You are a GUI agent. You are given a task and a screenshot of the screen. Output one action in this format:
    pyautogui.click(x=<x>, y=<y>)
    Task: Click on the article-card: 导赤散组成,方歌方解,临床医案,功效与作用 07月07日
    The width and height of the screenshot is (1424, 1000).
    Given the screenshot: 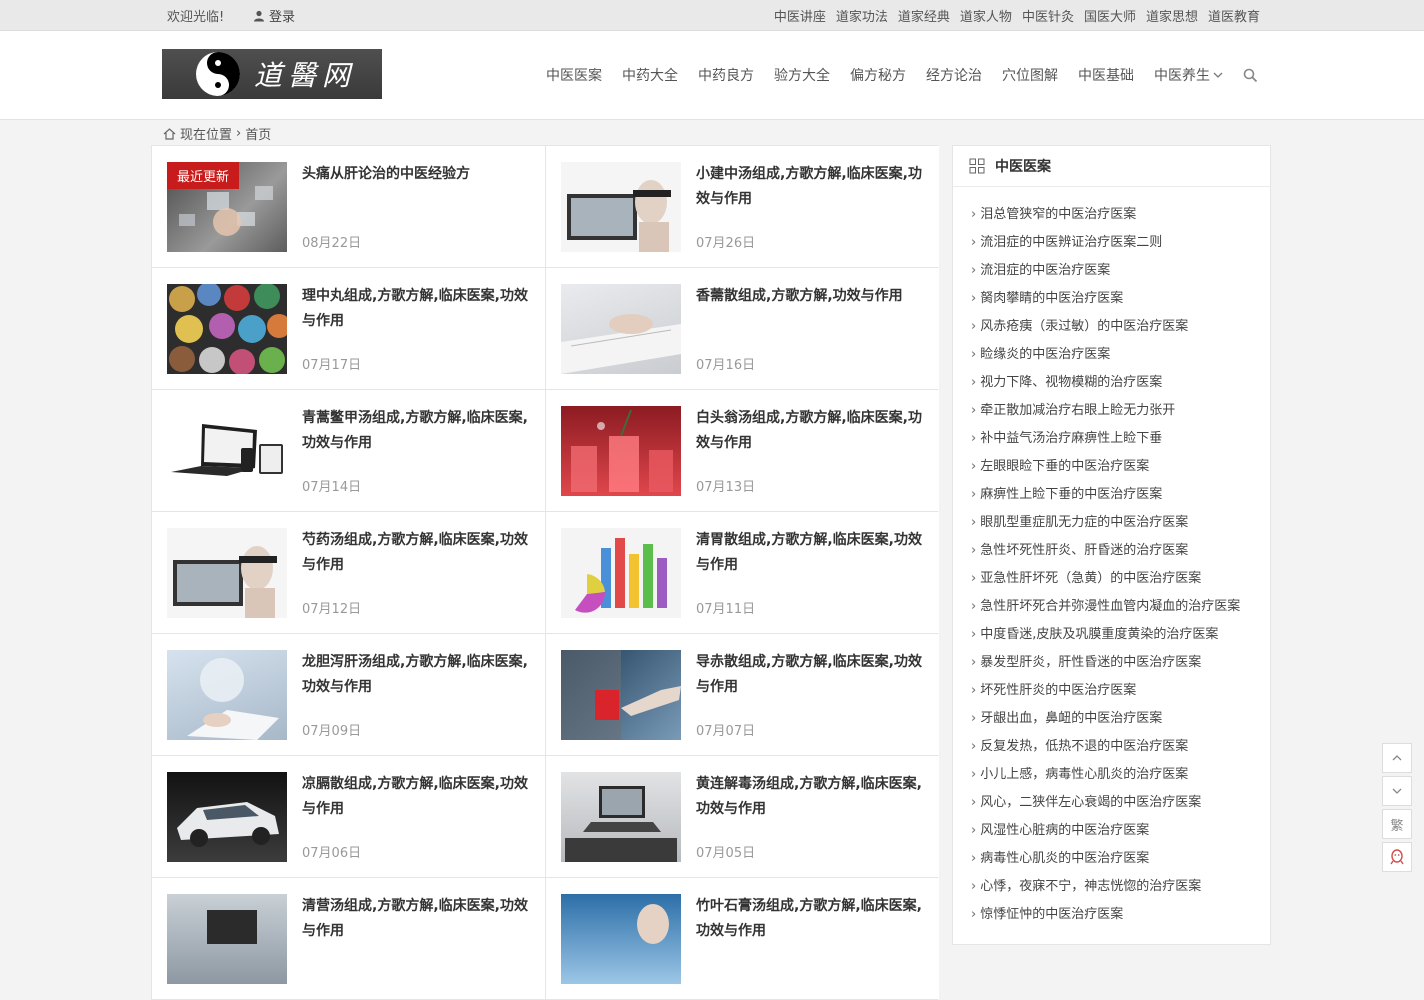 What is the action you would take?
    pyautogui.click(x=742, y=694)
    